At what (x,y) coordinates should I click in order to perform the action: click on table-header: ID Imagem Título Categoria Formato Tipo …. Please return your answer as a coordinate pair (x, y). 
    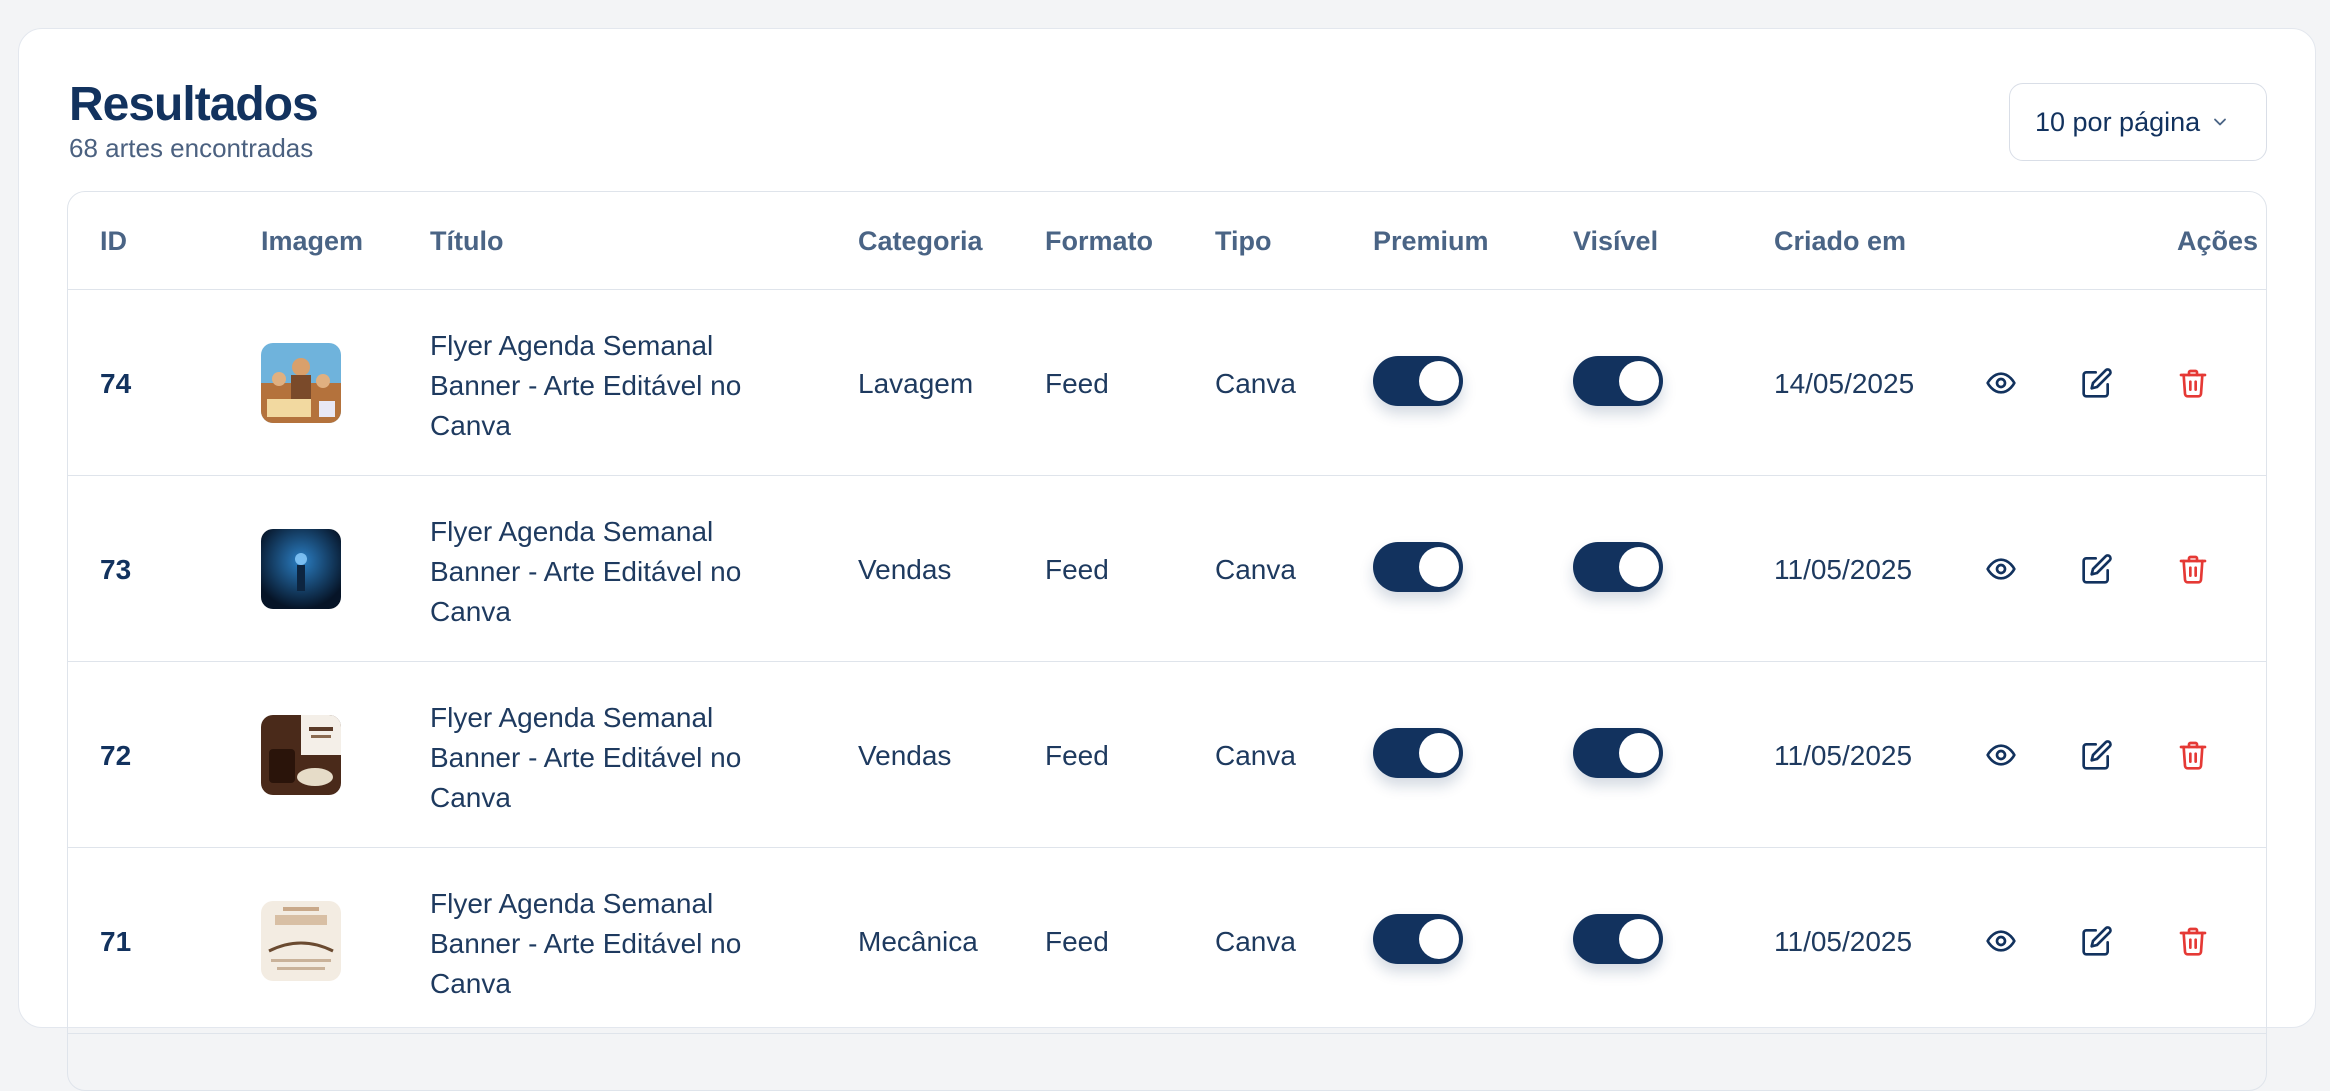
    Looking at the image, I should click on (1167, 241).